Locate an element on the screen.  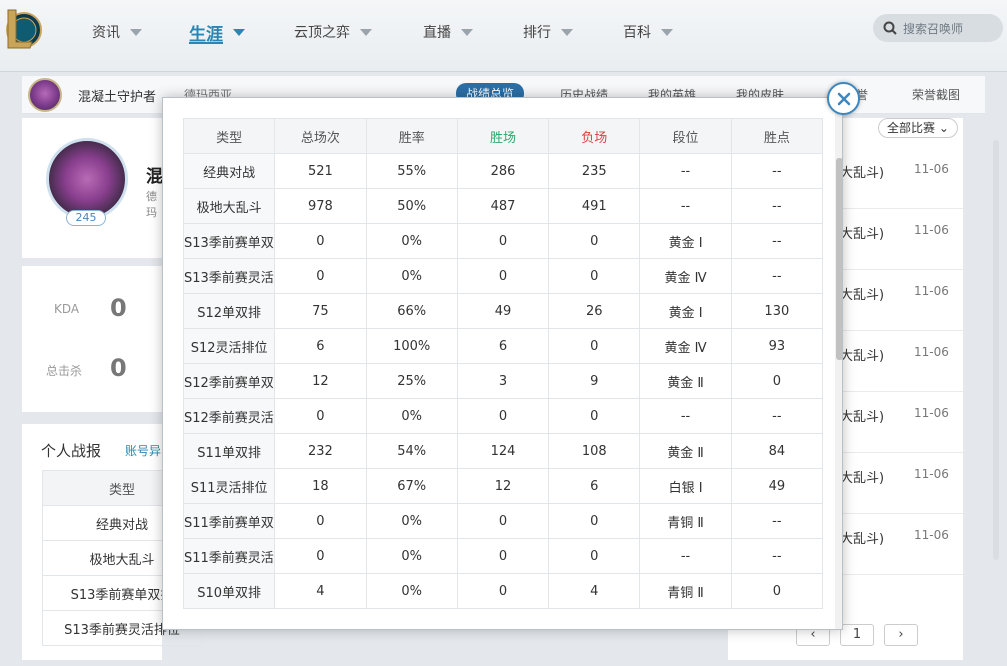
table-row: S11季前赛单双排00%00青铜 Ⅱ-- is located at coordinates (503, 521).